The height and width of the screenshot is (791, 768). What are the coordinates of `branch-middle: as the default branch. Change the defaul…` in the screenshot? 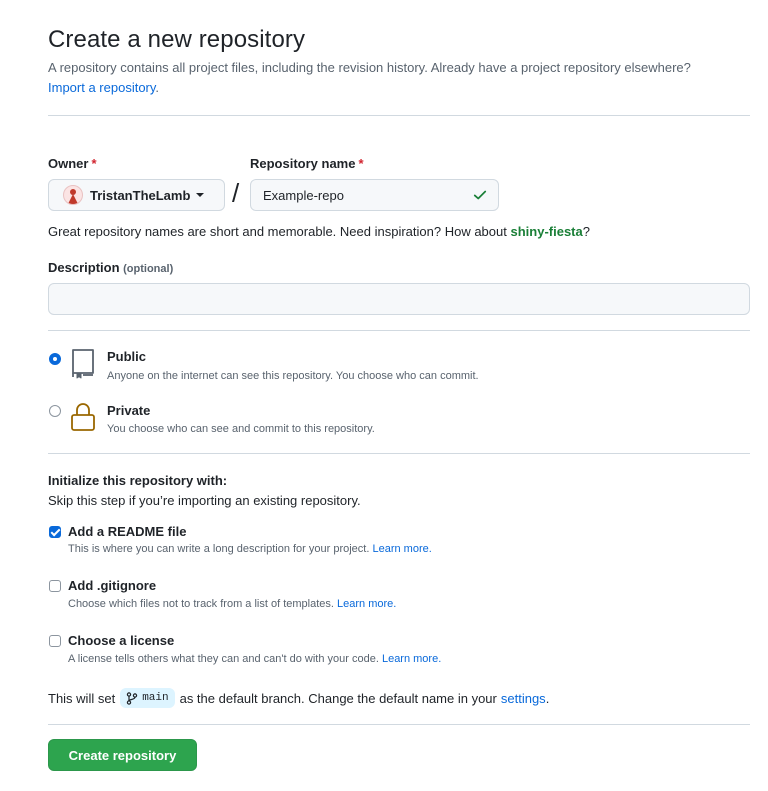 It's located at (338, 698).